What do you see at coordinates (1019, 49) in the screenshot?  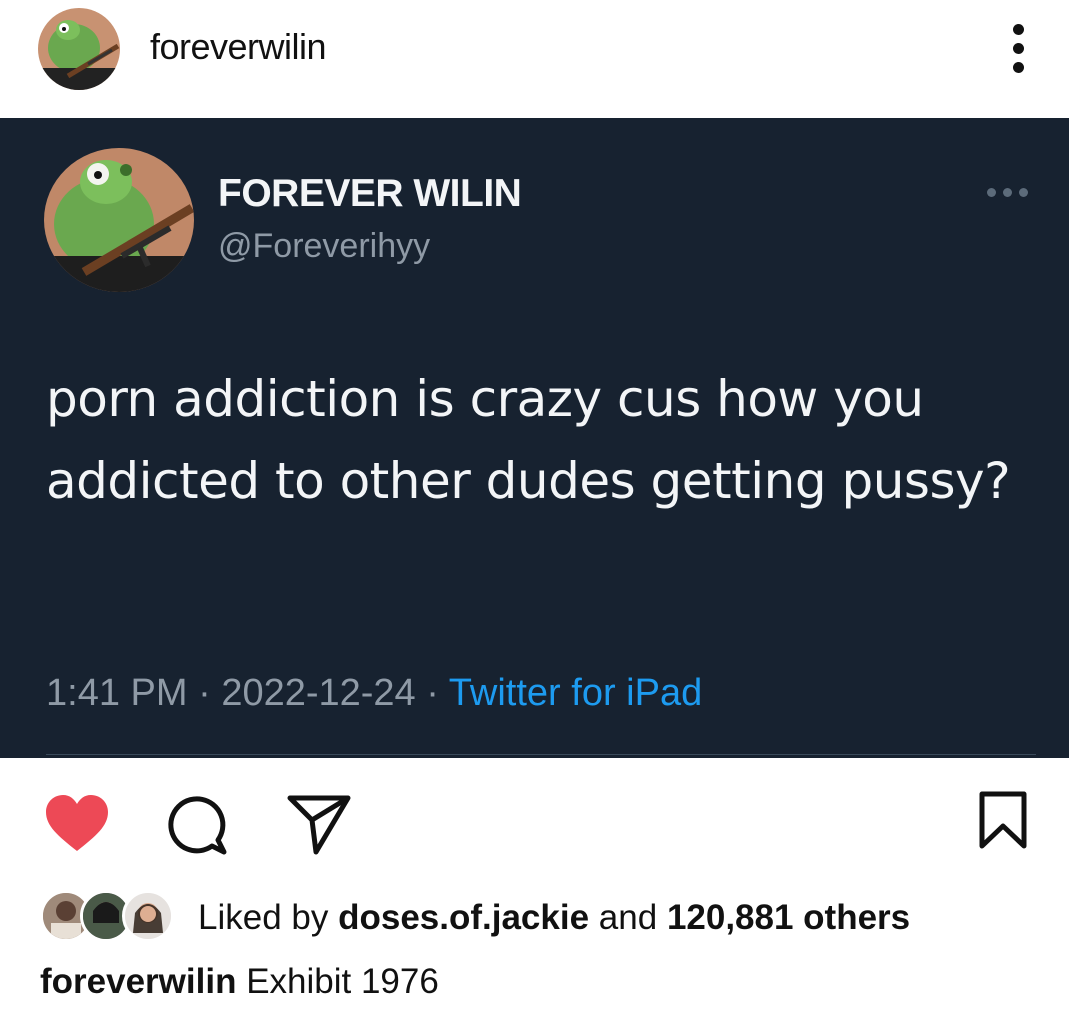 I see `vertical-dots-icon` at bounding box center [1019, 49].